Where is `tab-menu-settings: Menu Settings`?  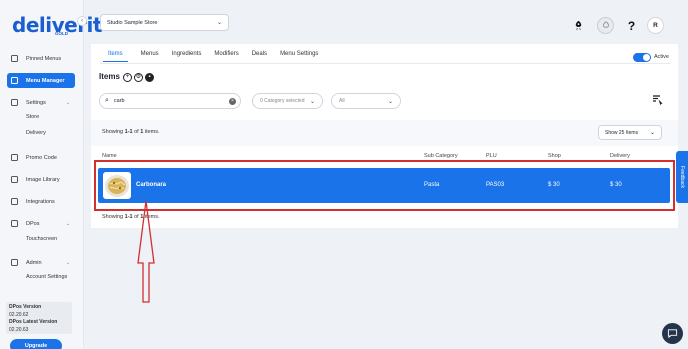 tab-menu-settings: Menu Settings is located at coordinates (299, 56).